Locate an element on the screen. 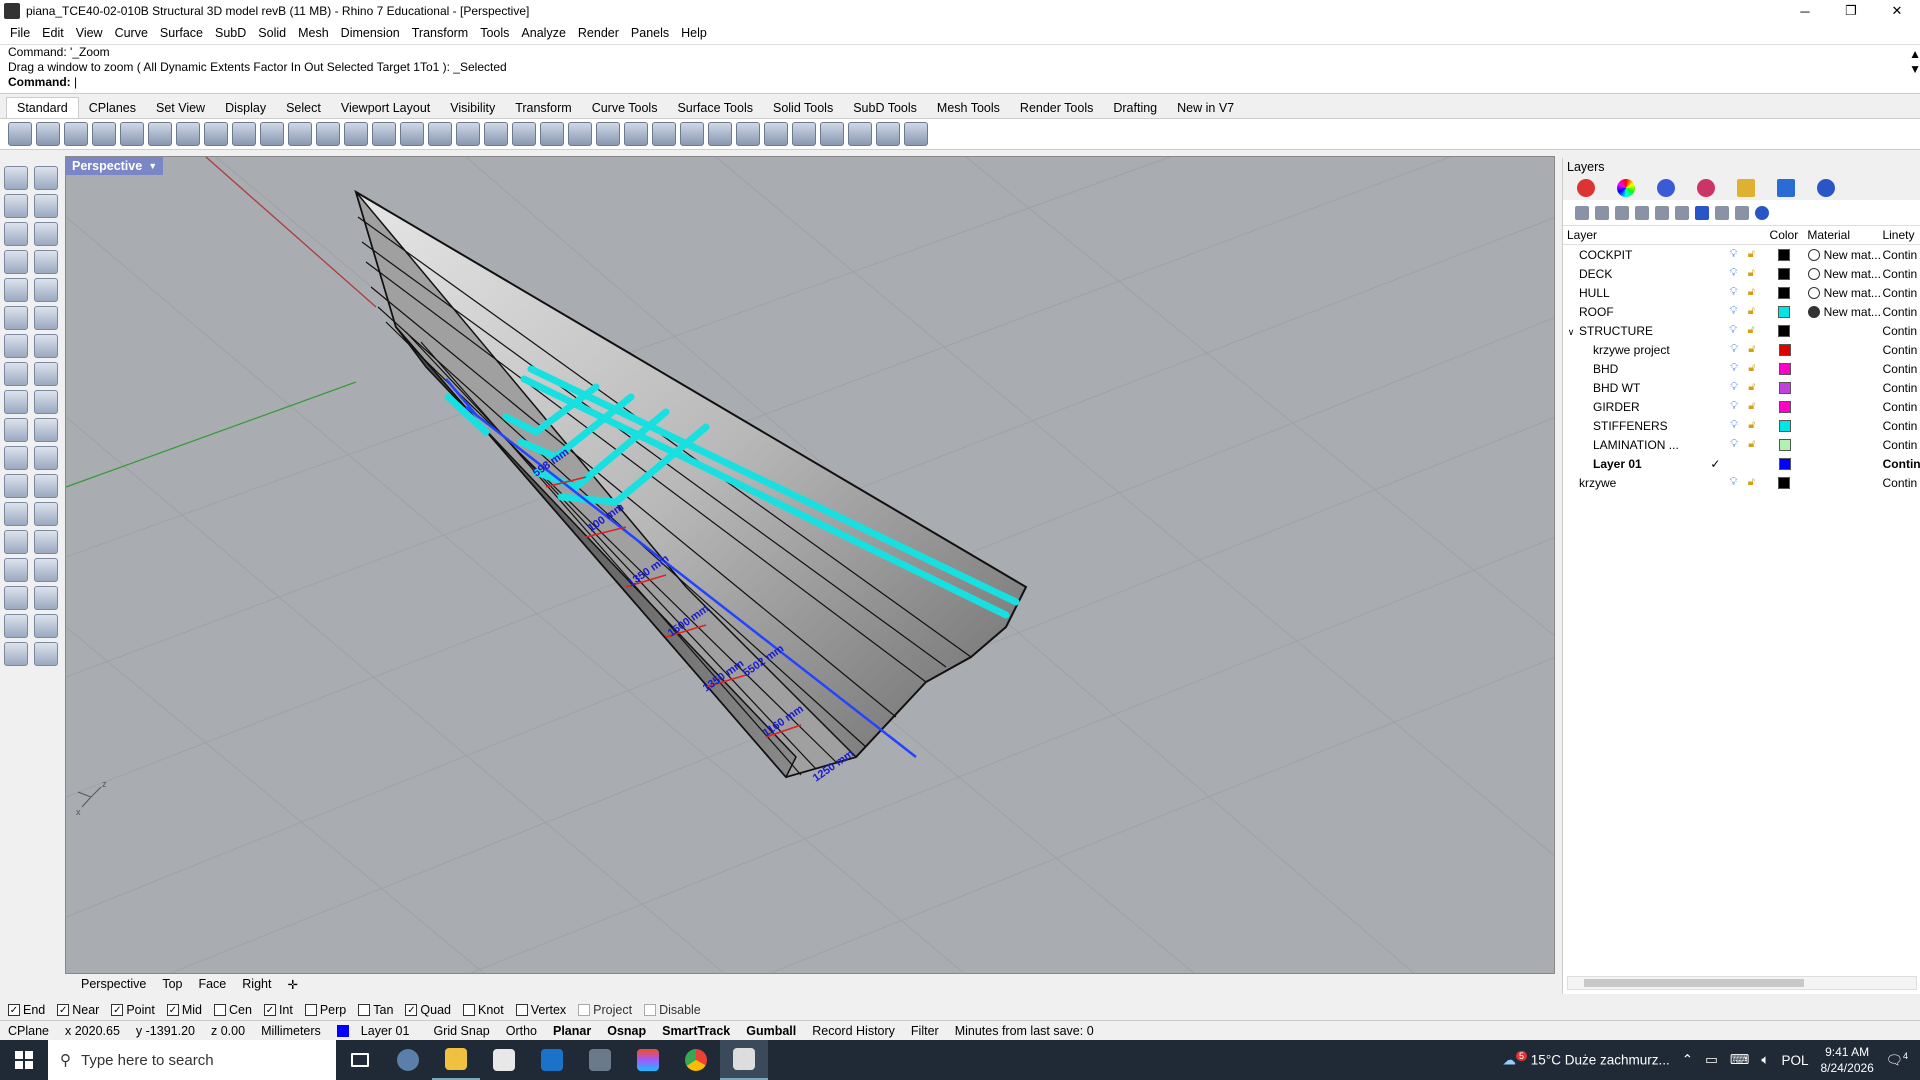 This screenshot has height=1080, width=1920. add-viewport-icon: ✛ is located at coordinates (292, 984).